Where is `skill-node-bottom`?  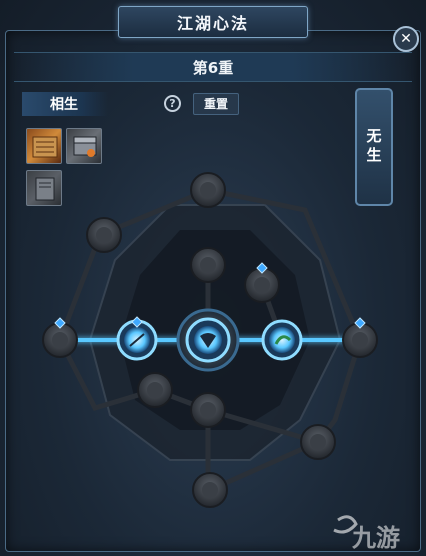
skill-node-bottom is located at coordinates (210, 490).